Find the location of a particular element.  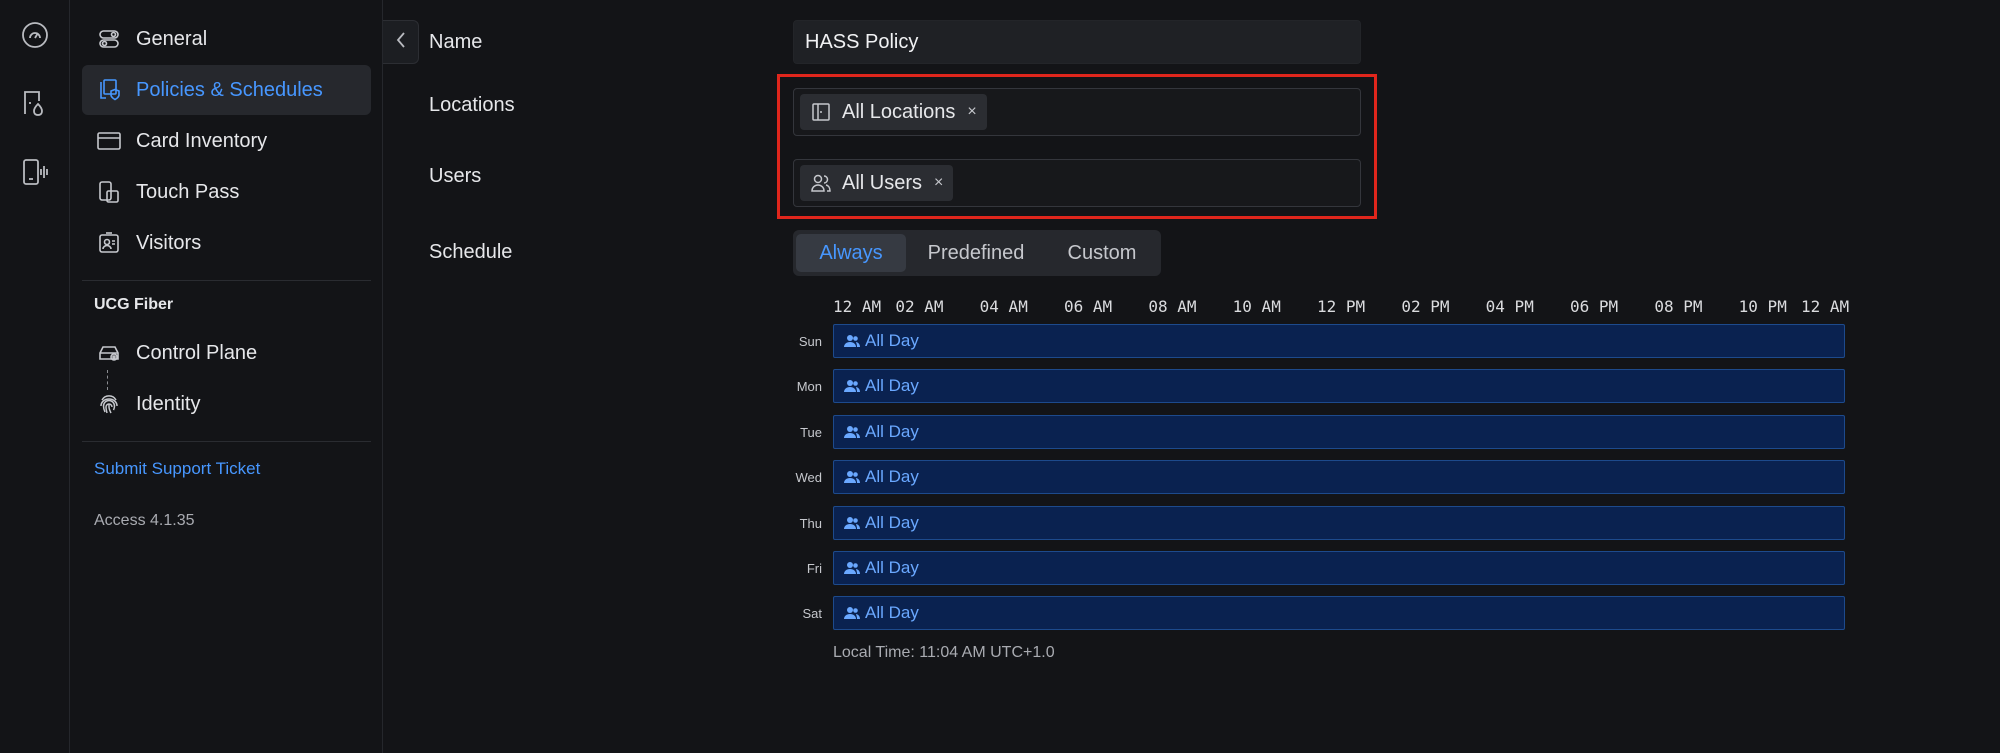

time-tick-label: 02 AM is located at coordinates (919, 306).